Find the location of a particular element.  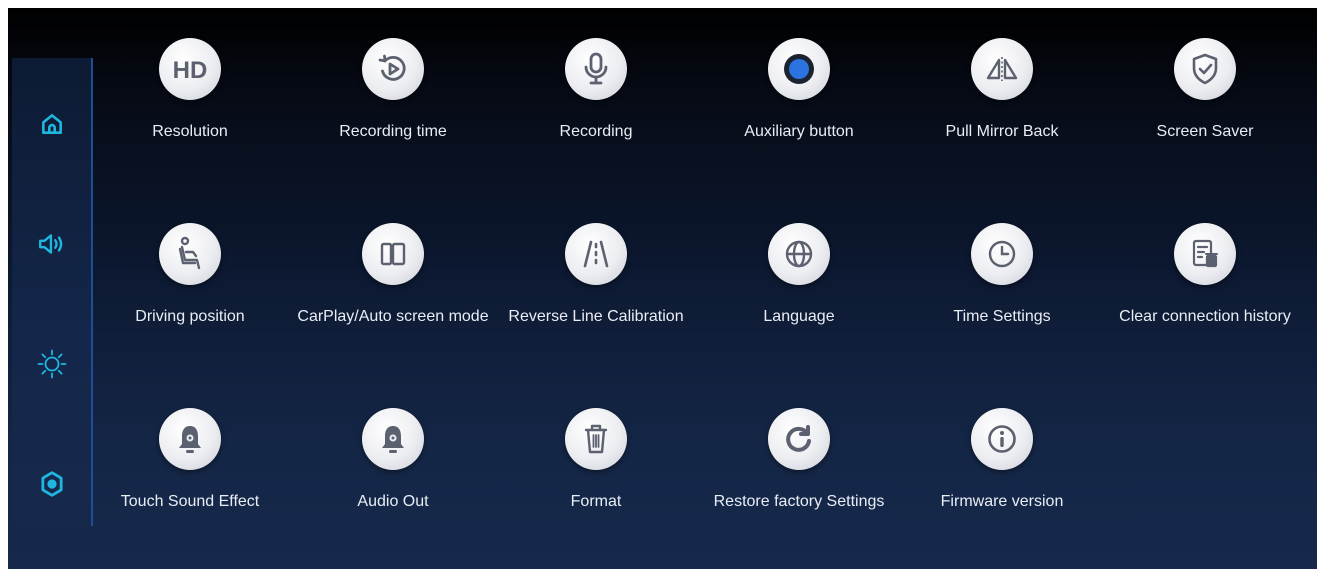

screen-split-icon is located at coordinates (393, 254).